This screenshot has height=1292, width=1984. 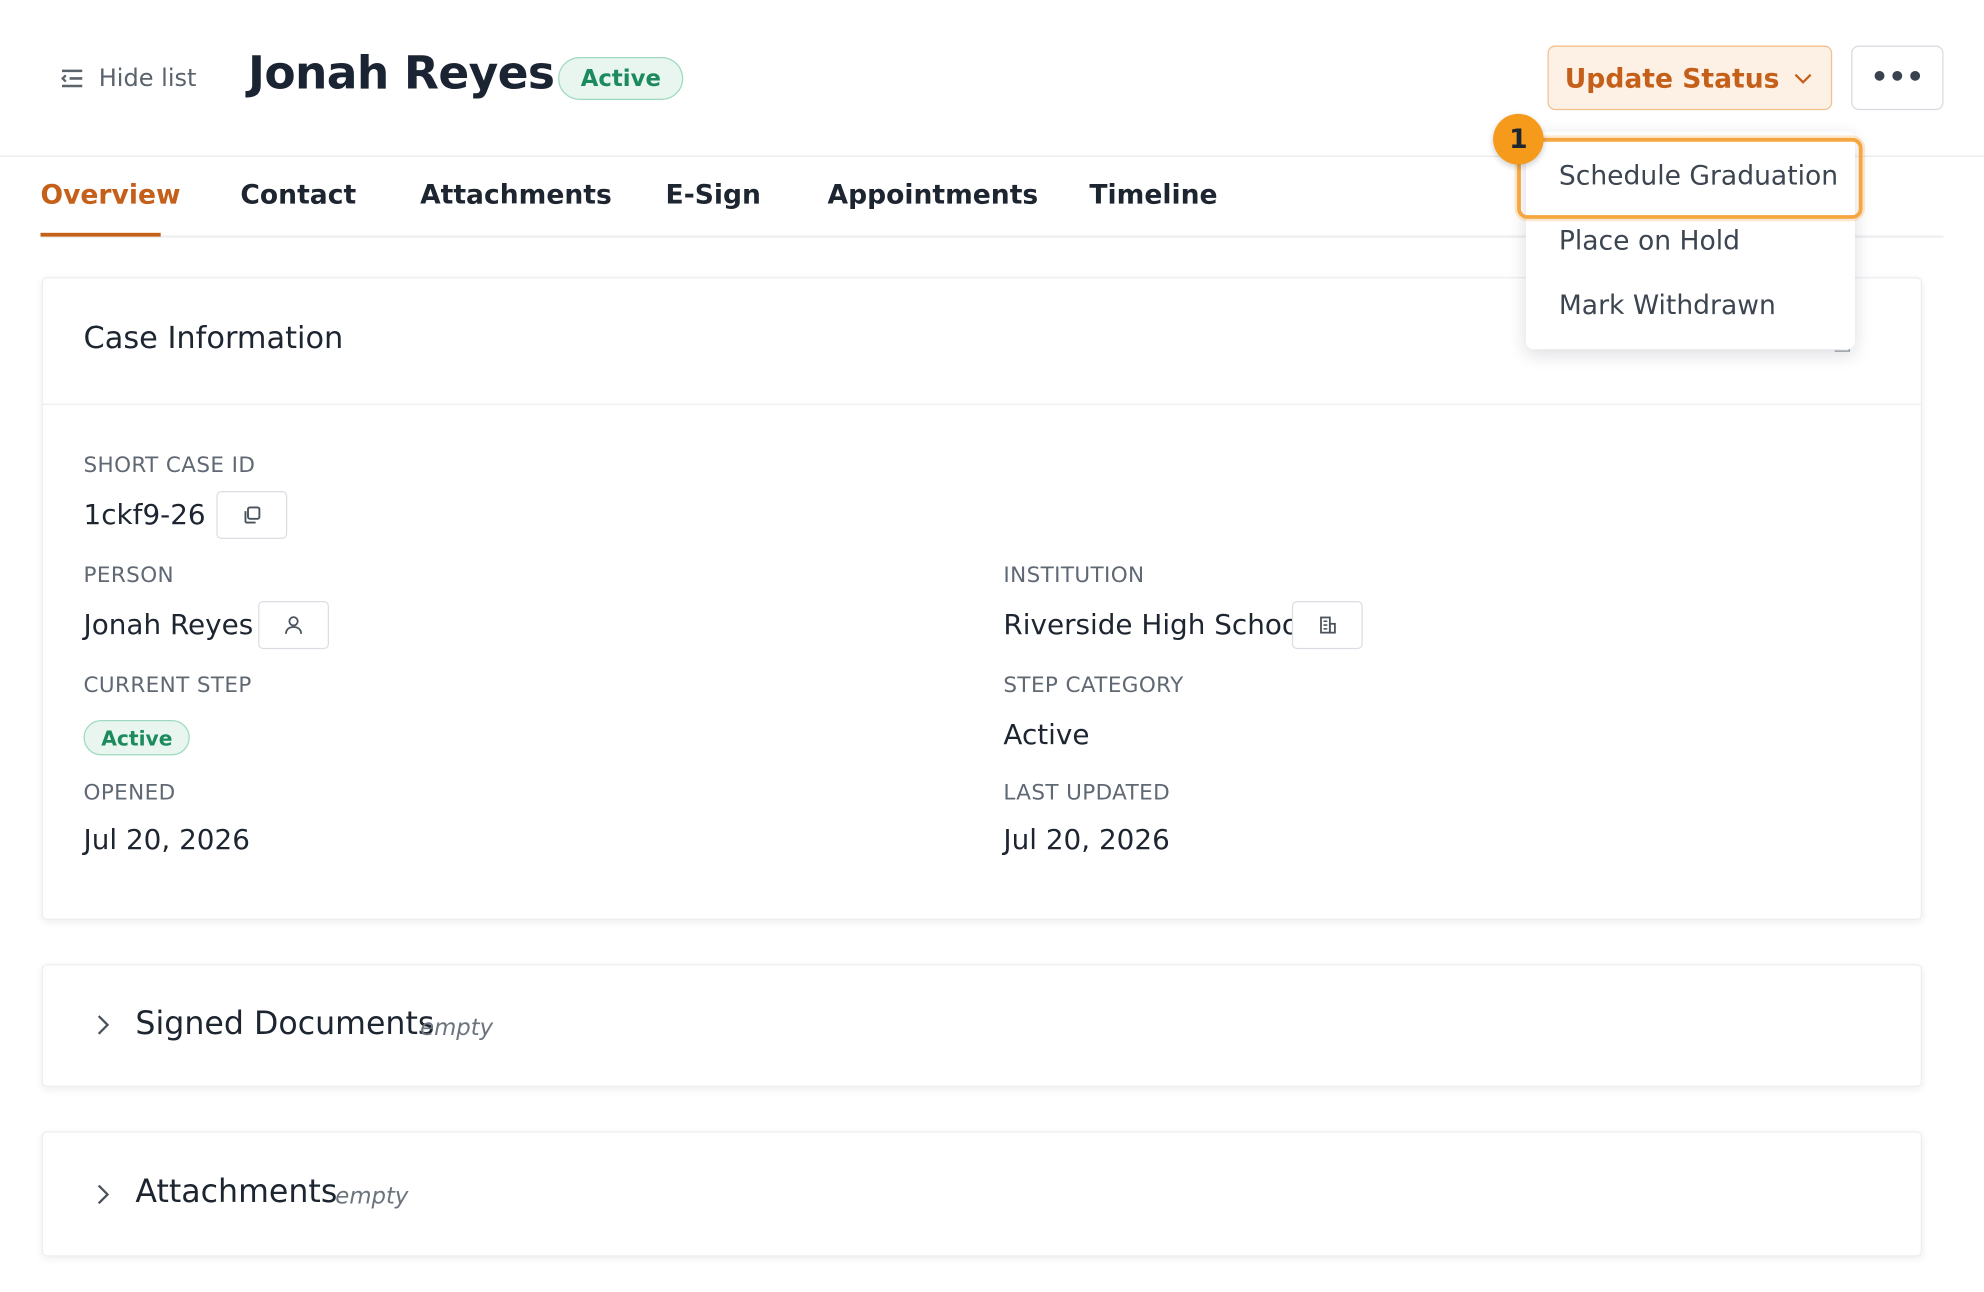 What do you see at coordinates (1046, 735) in the screenshot?
I see `step-category-value: Active` at bounding box center [1046, 735].